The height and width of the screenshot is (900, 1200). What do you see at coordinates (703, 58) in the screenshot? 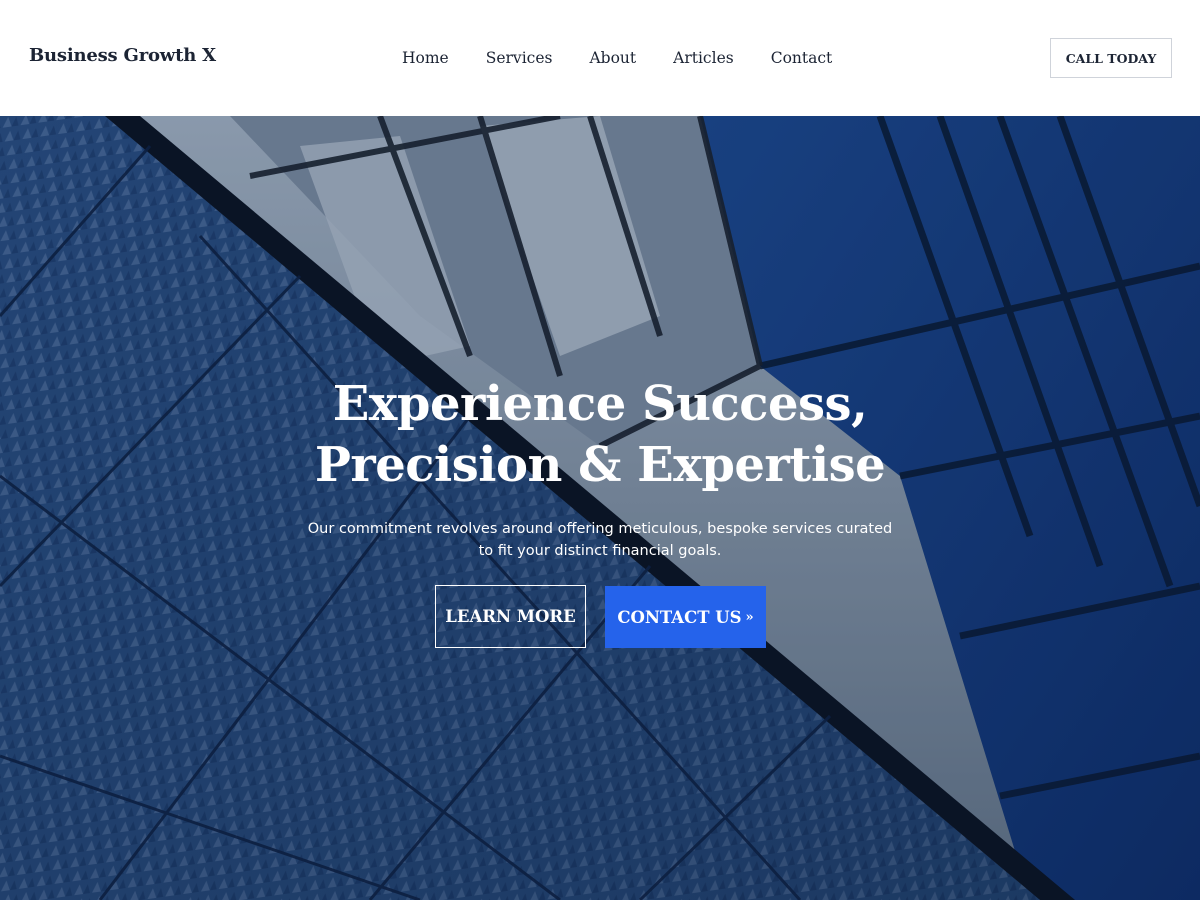
I see `nav-link-articles: Articles` at bounding box center [703, 58].